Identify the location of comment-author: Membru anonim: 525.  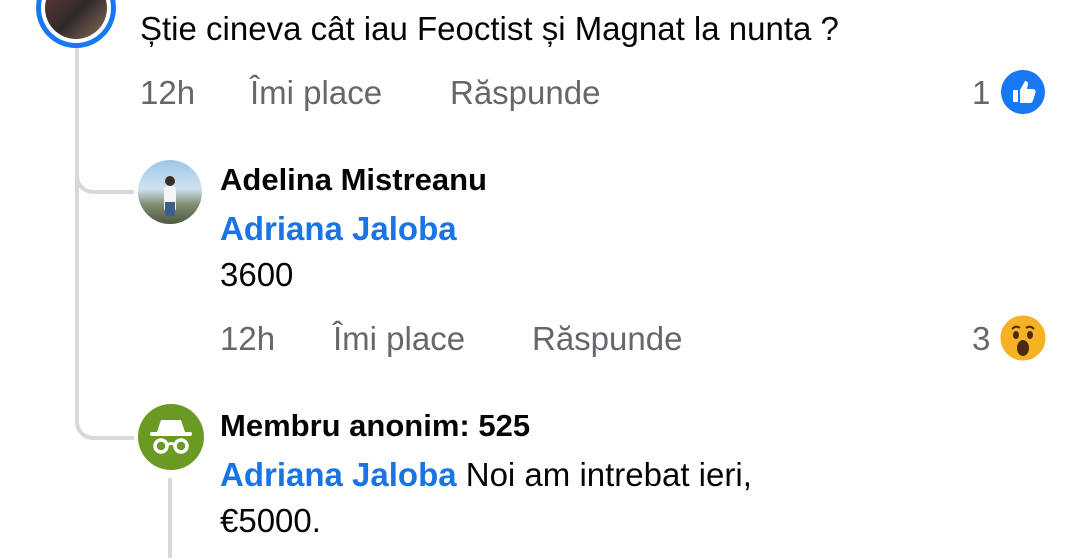
(375, 426).